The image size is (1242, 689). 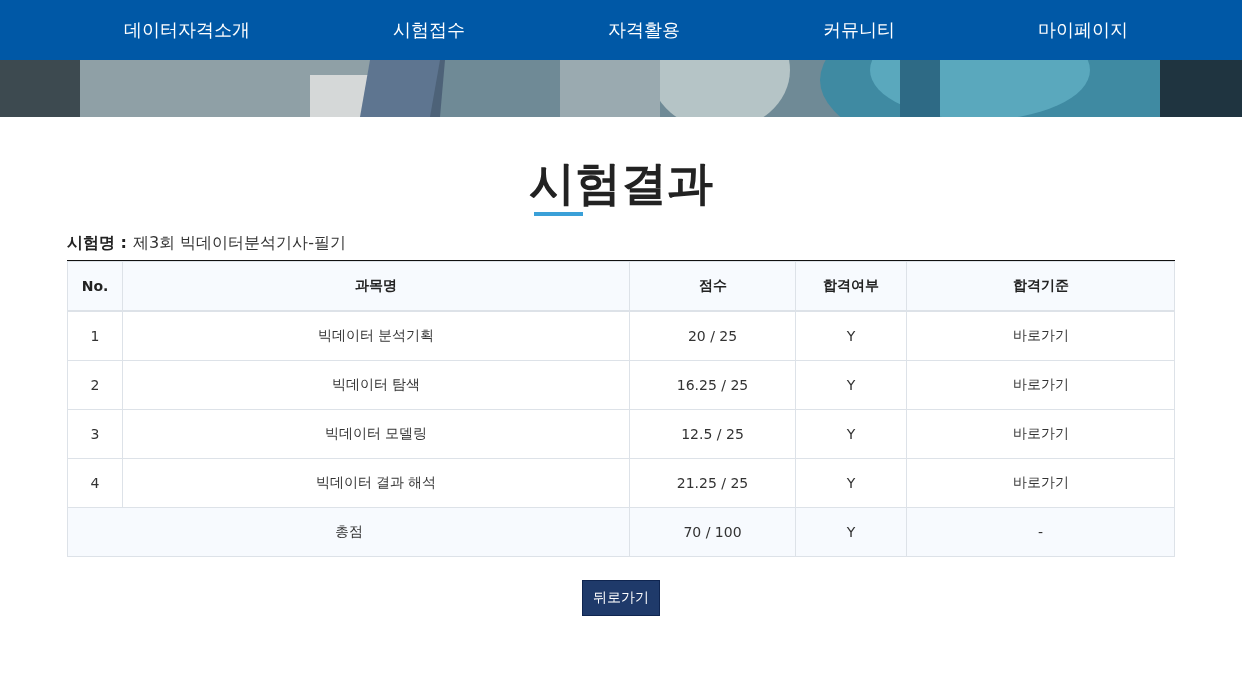 I want to click on table-cell: 2, so click(x=95, y=385).